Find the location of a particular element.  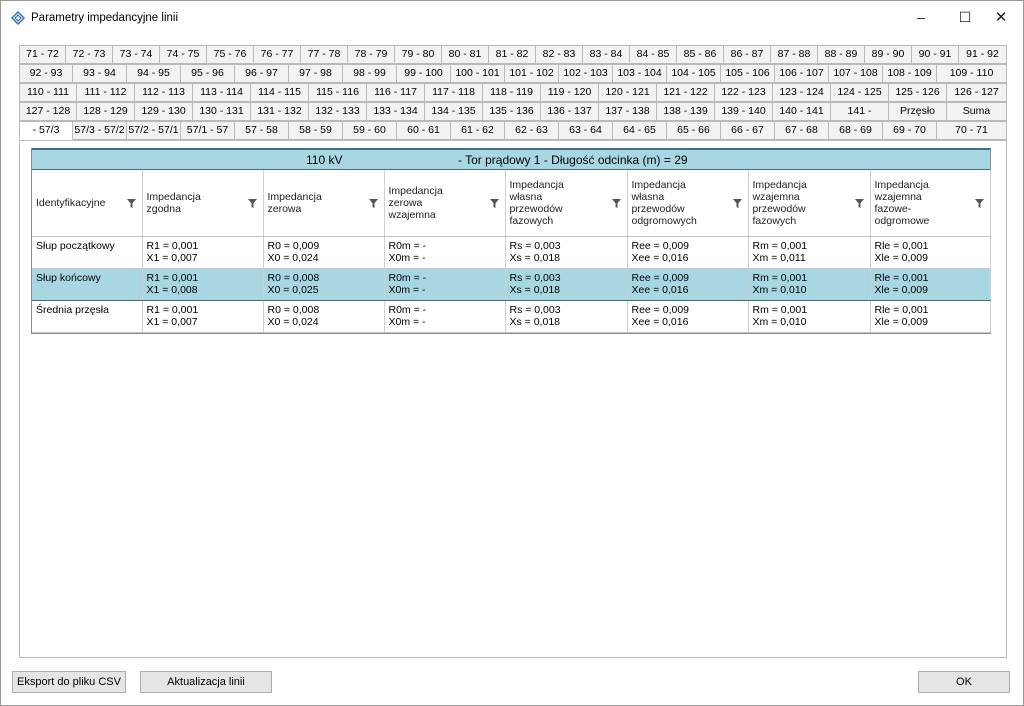

tab-140-141: 140 - 141 is located at coordinates (802, 111).